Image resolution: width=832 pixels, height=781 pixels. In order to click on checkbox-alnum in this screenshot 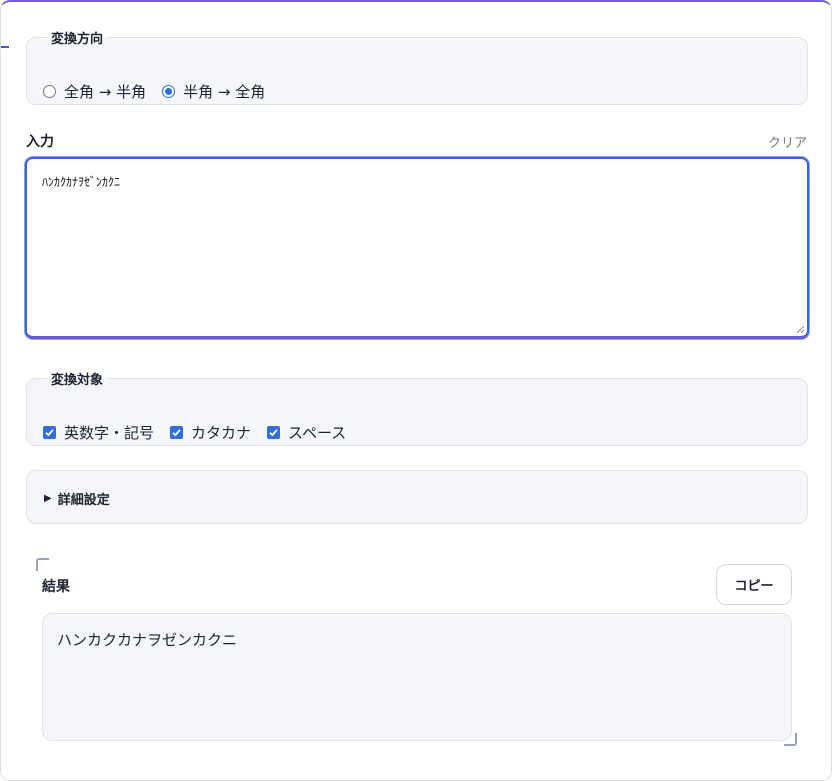, I will do `click(49, 432)`.